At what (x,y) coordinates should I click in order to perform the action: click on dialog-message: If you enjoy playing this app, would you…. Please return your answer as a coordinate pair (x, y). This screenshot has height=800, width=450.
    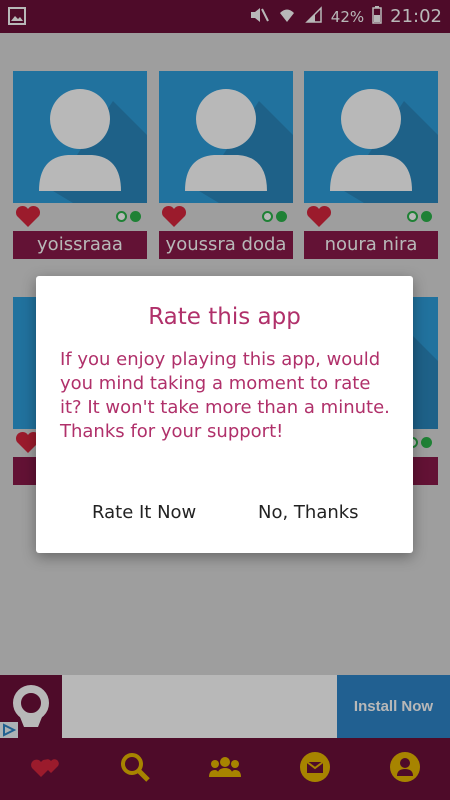
    Looking at the image, I should click on (225, 395).